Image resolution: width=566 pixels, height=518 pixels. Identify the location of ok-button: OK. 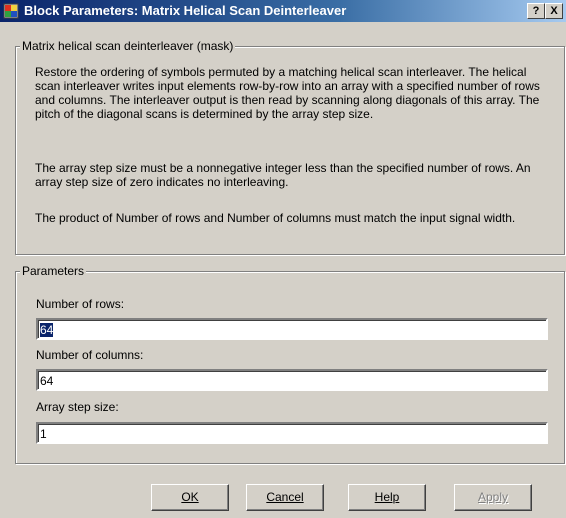
(190, 497).